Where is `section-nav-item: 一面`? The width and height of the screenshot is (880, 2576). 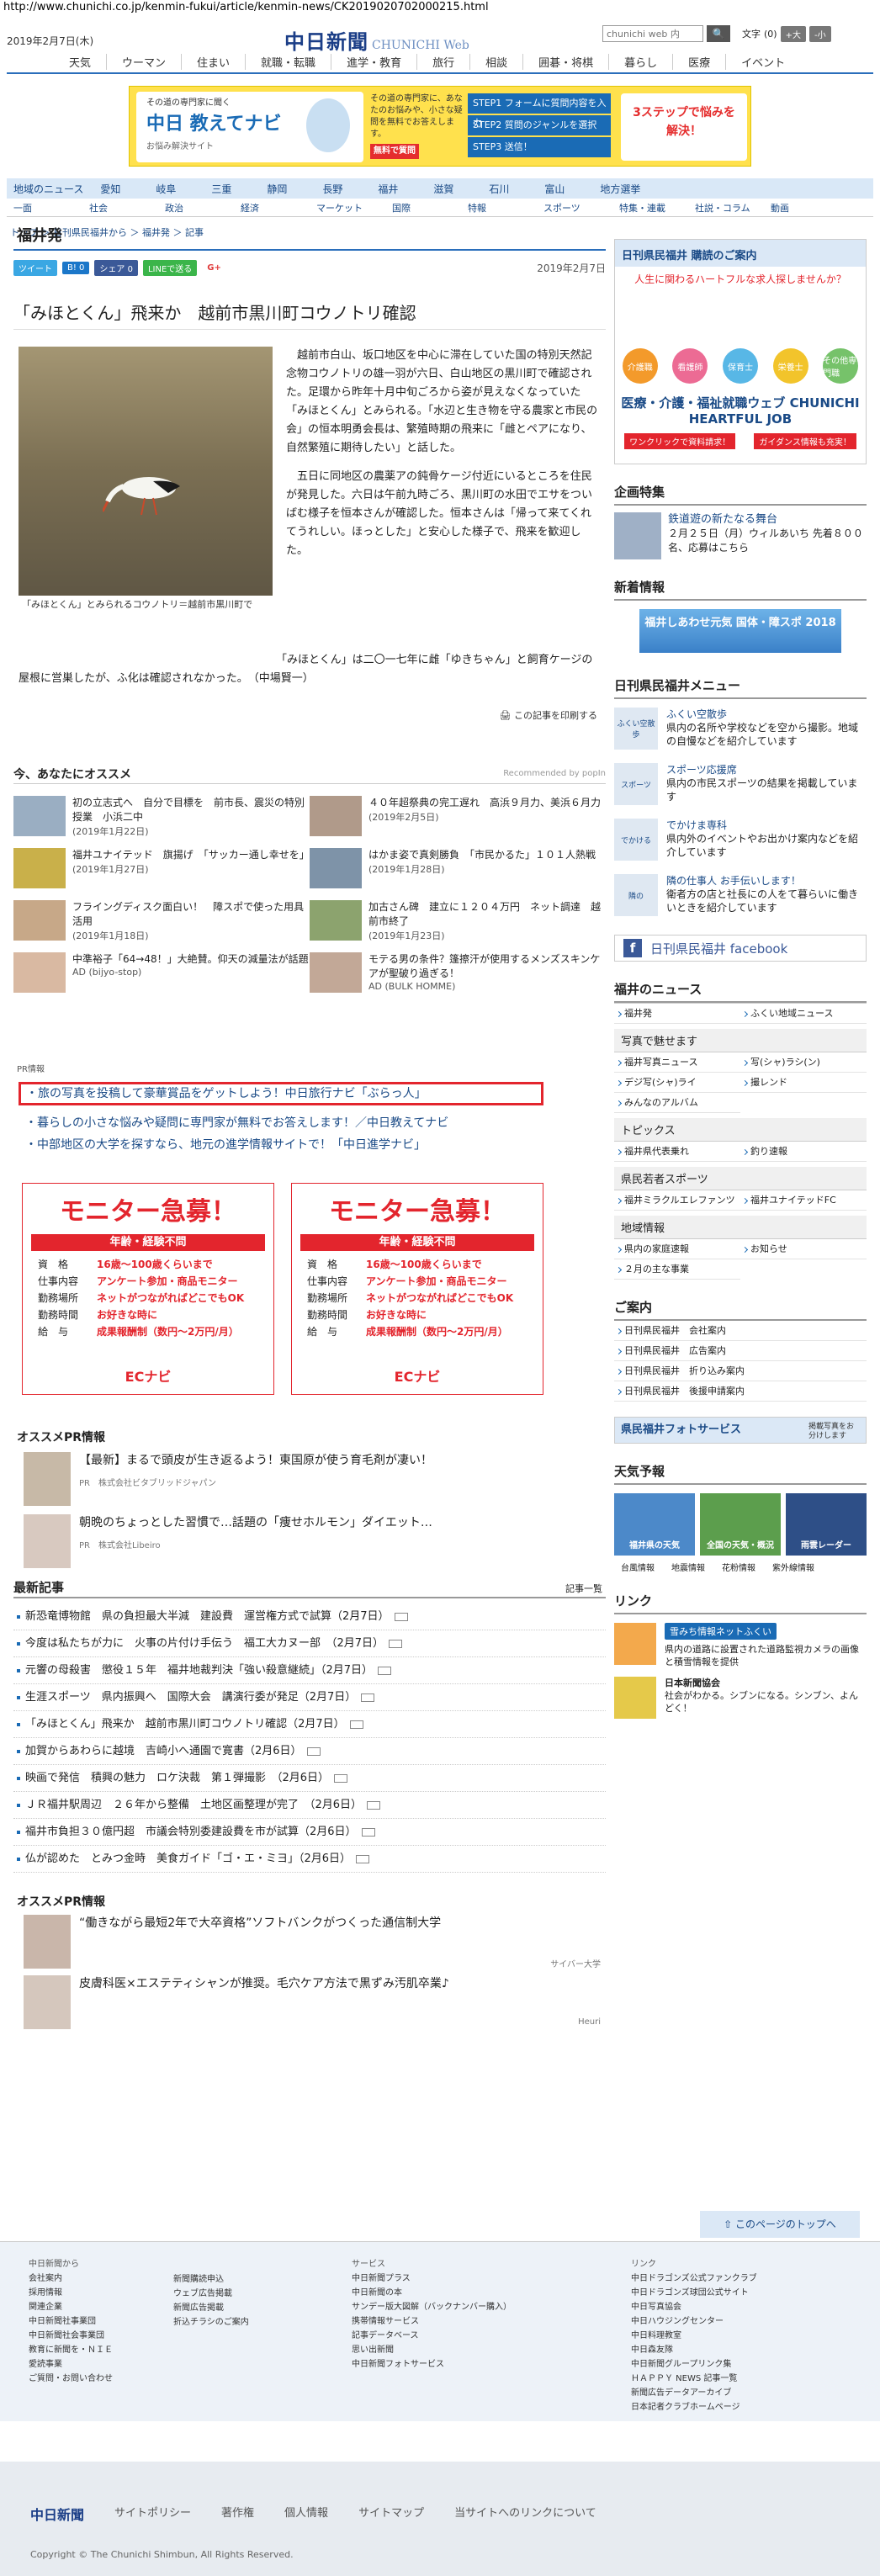
section-nav-item: 一面 is located at coordinates (51, 208).